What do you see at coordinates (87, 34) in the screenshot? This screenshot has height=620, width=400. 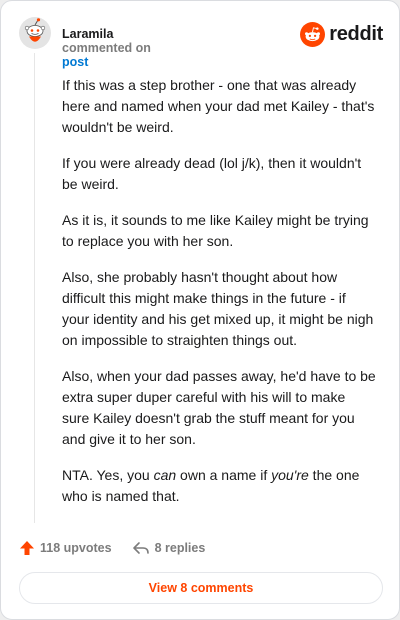 I see `username-link: Laramila` at bounding box center [87, 34].